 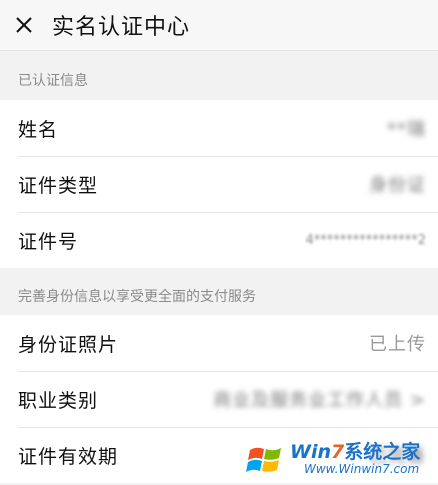 I want to click on id-number-value: 4****************2, so click(x=365, y=240).